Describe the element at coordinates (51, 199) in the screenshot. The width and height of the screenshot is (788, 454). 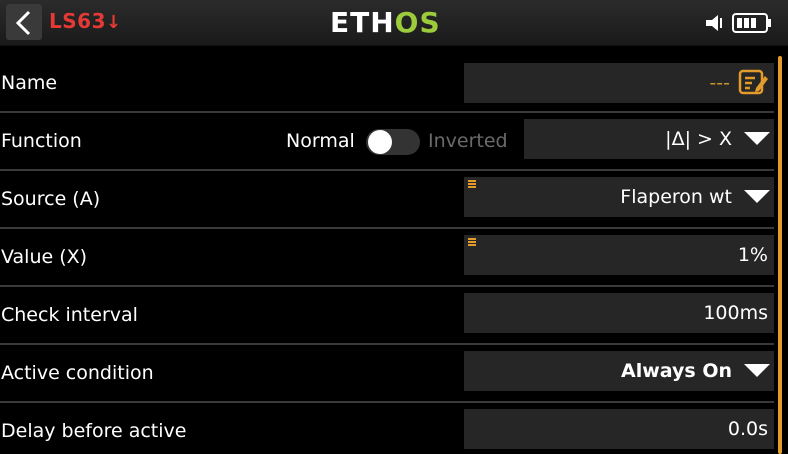
I see `source-label: Source (A)` at that location.